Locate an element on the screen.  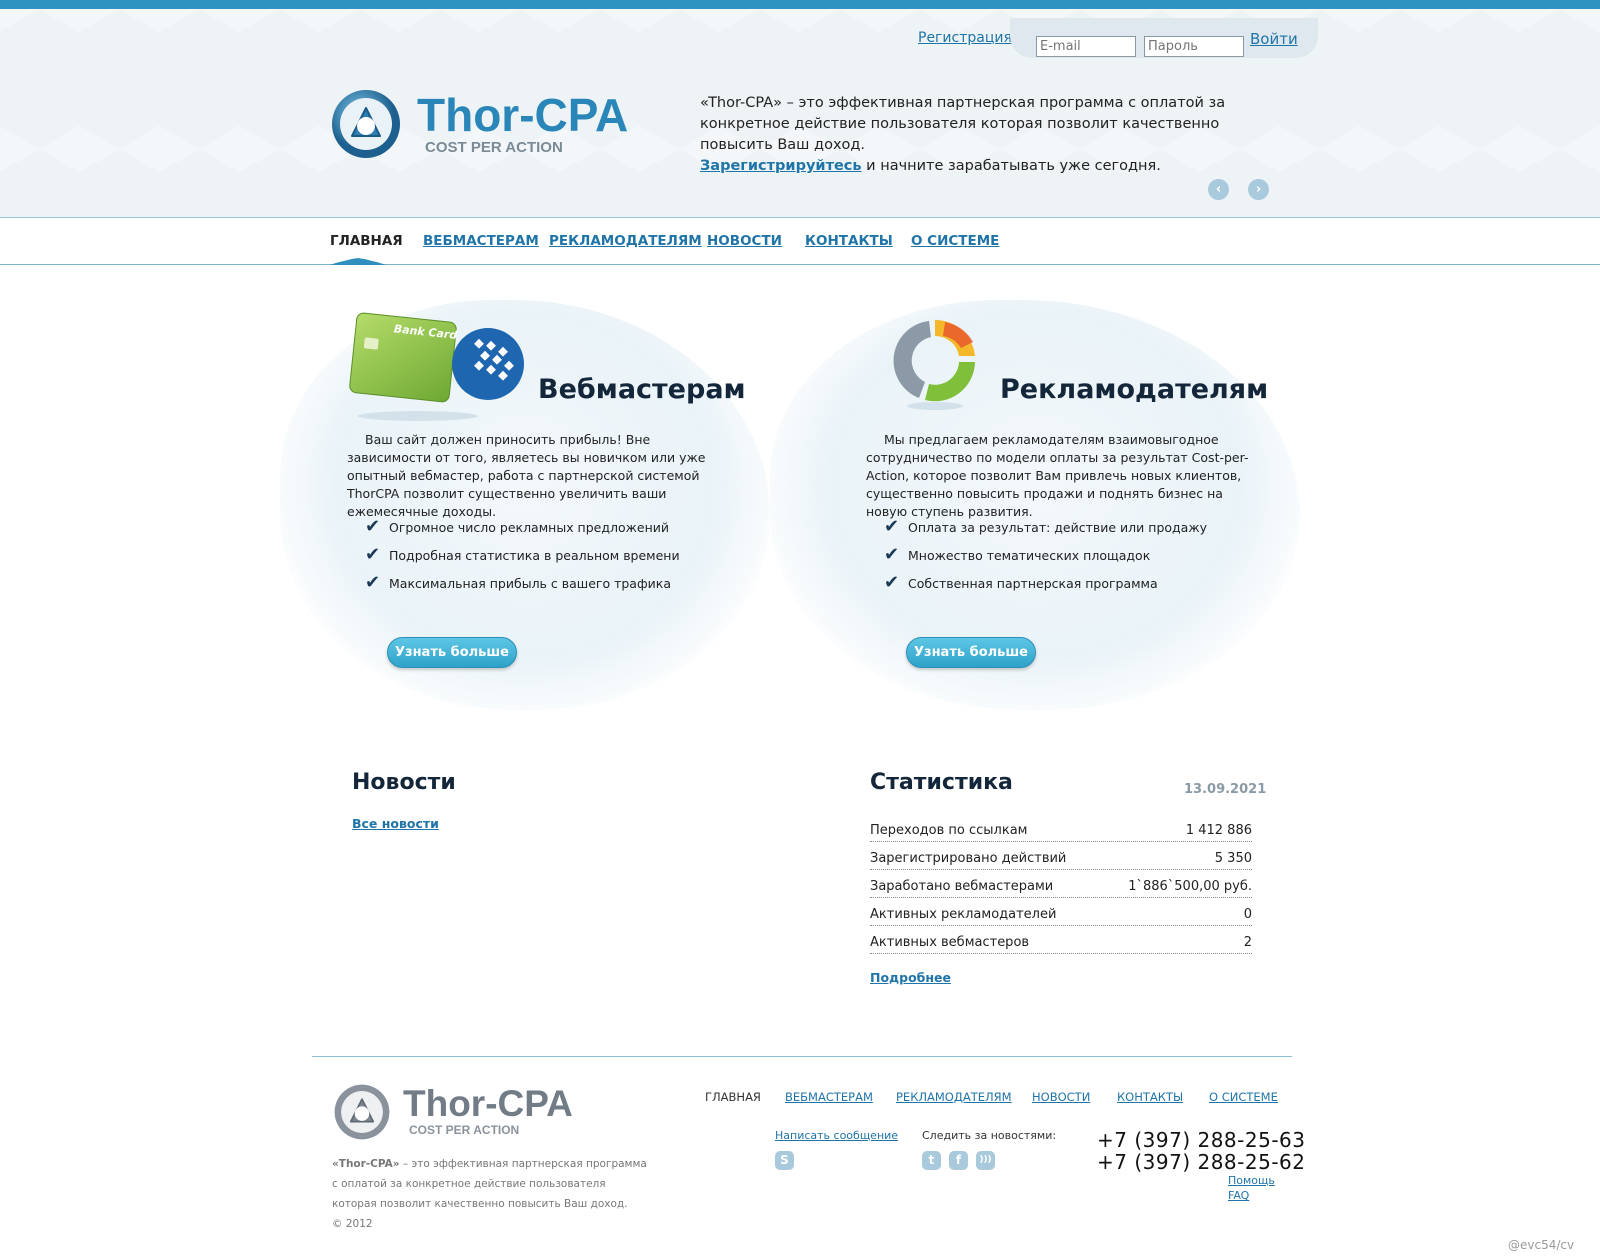
twitter-icon: t is located at coordinates (931, 1160).